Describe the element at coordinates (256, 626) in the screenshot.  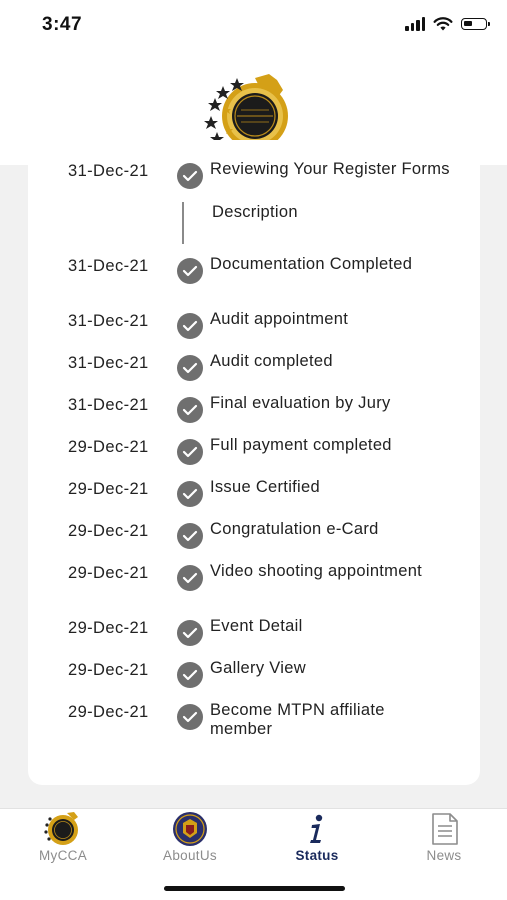
I see `timeline-label: Event Detail` at that location.